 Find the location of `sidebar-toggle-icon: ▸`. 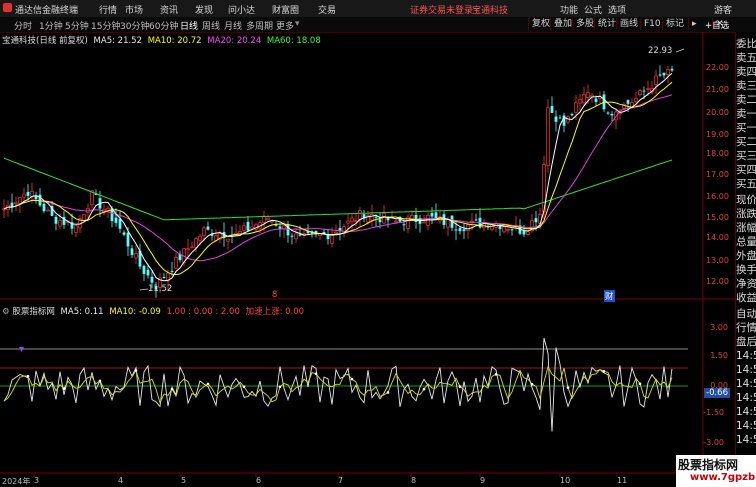

sidebar-toggle-icon: ▸ is located at coordinates (694, 24).